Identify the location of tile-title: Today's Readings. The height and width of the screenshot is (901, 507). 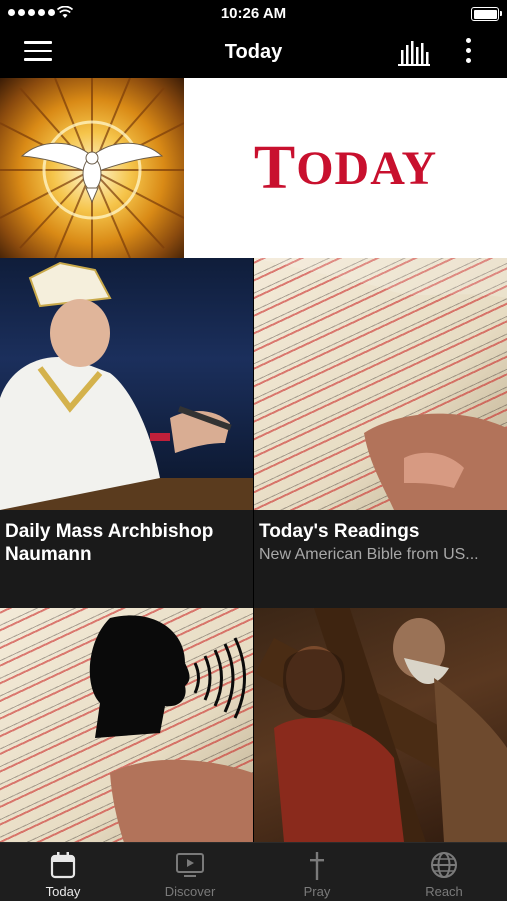
(339, 531).